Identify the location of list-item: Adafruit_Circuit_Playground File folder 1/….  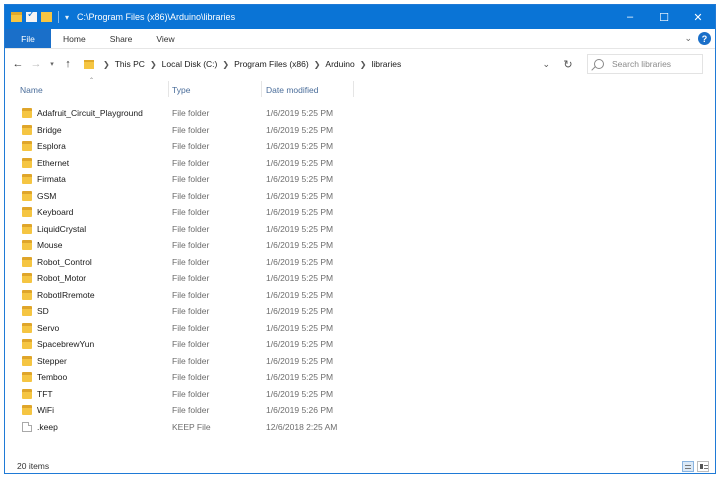
(360, 113).